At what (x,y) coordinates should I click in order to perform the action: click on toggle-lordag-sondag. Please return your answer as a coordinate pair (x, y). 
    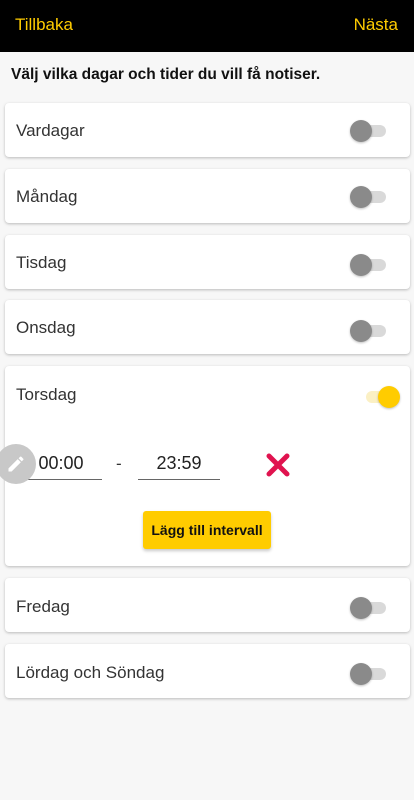
    Looking at the image, I should click on (370, 674).